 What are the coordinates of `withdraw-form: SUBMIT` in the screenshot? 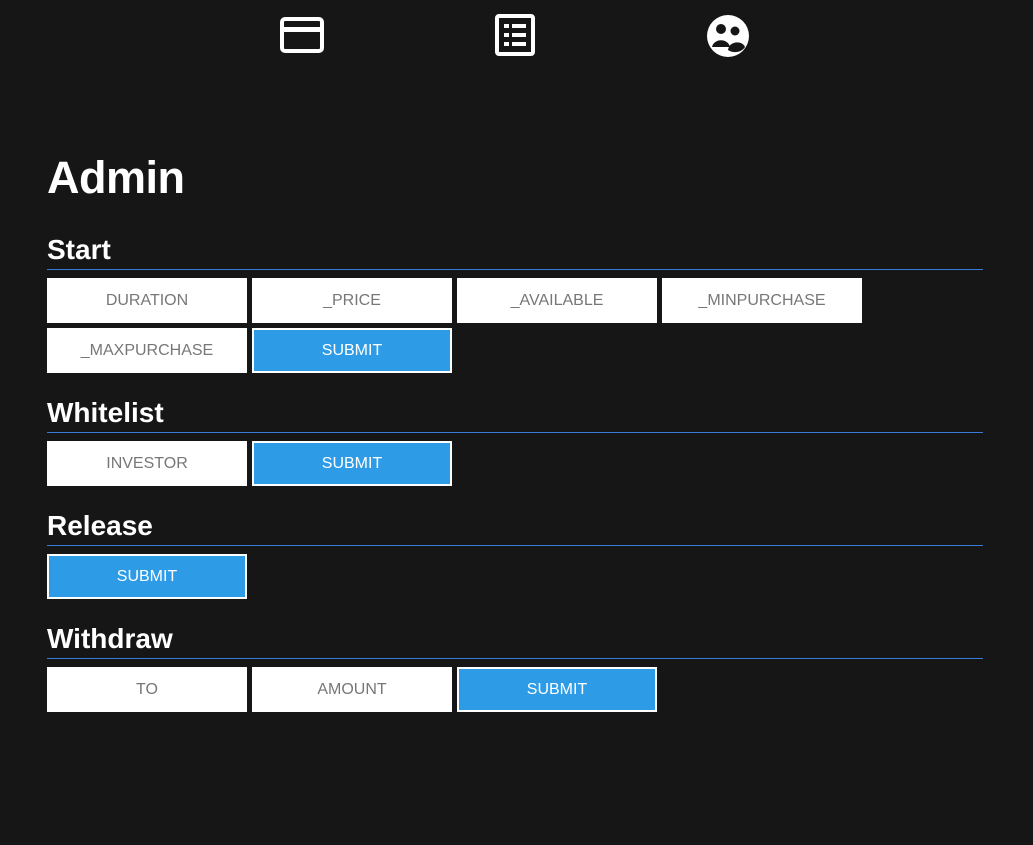 It's located at (457, 689).